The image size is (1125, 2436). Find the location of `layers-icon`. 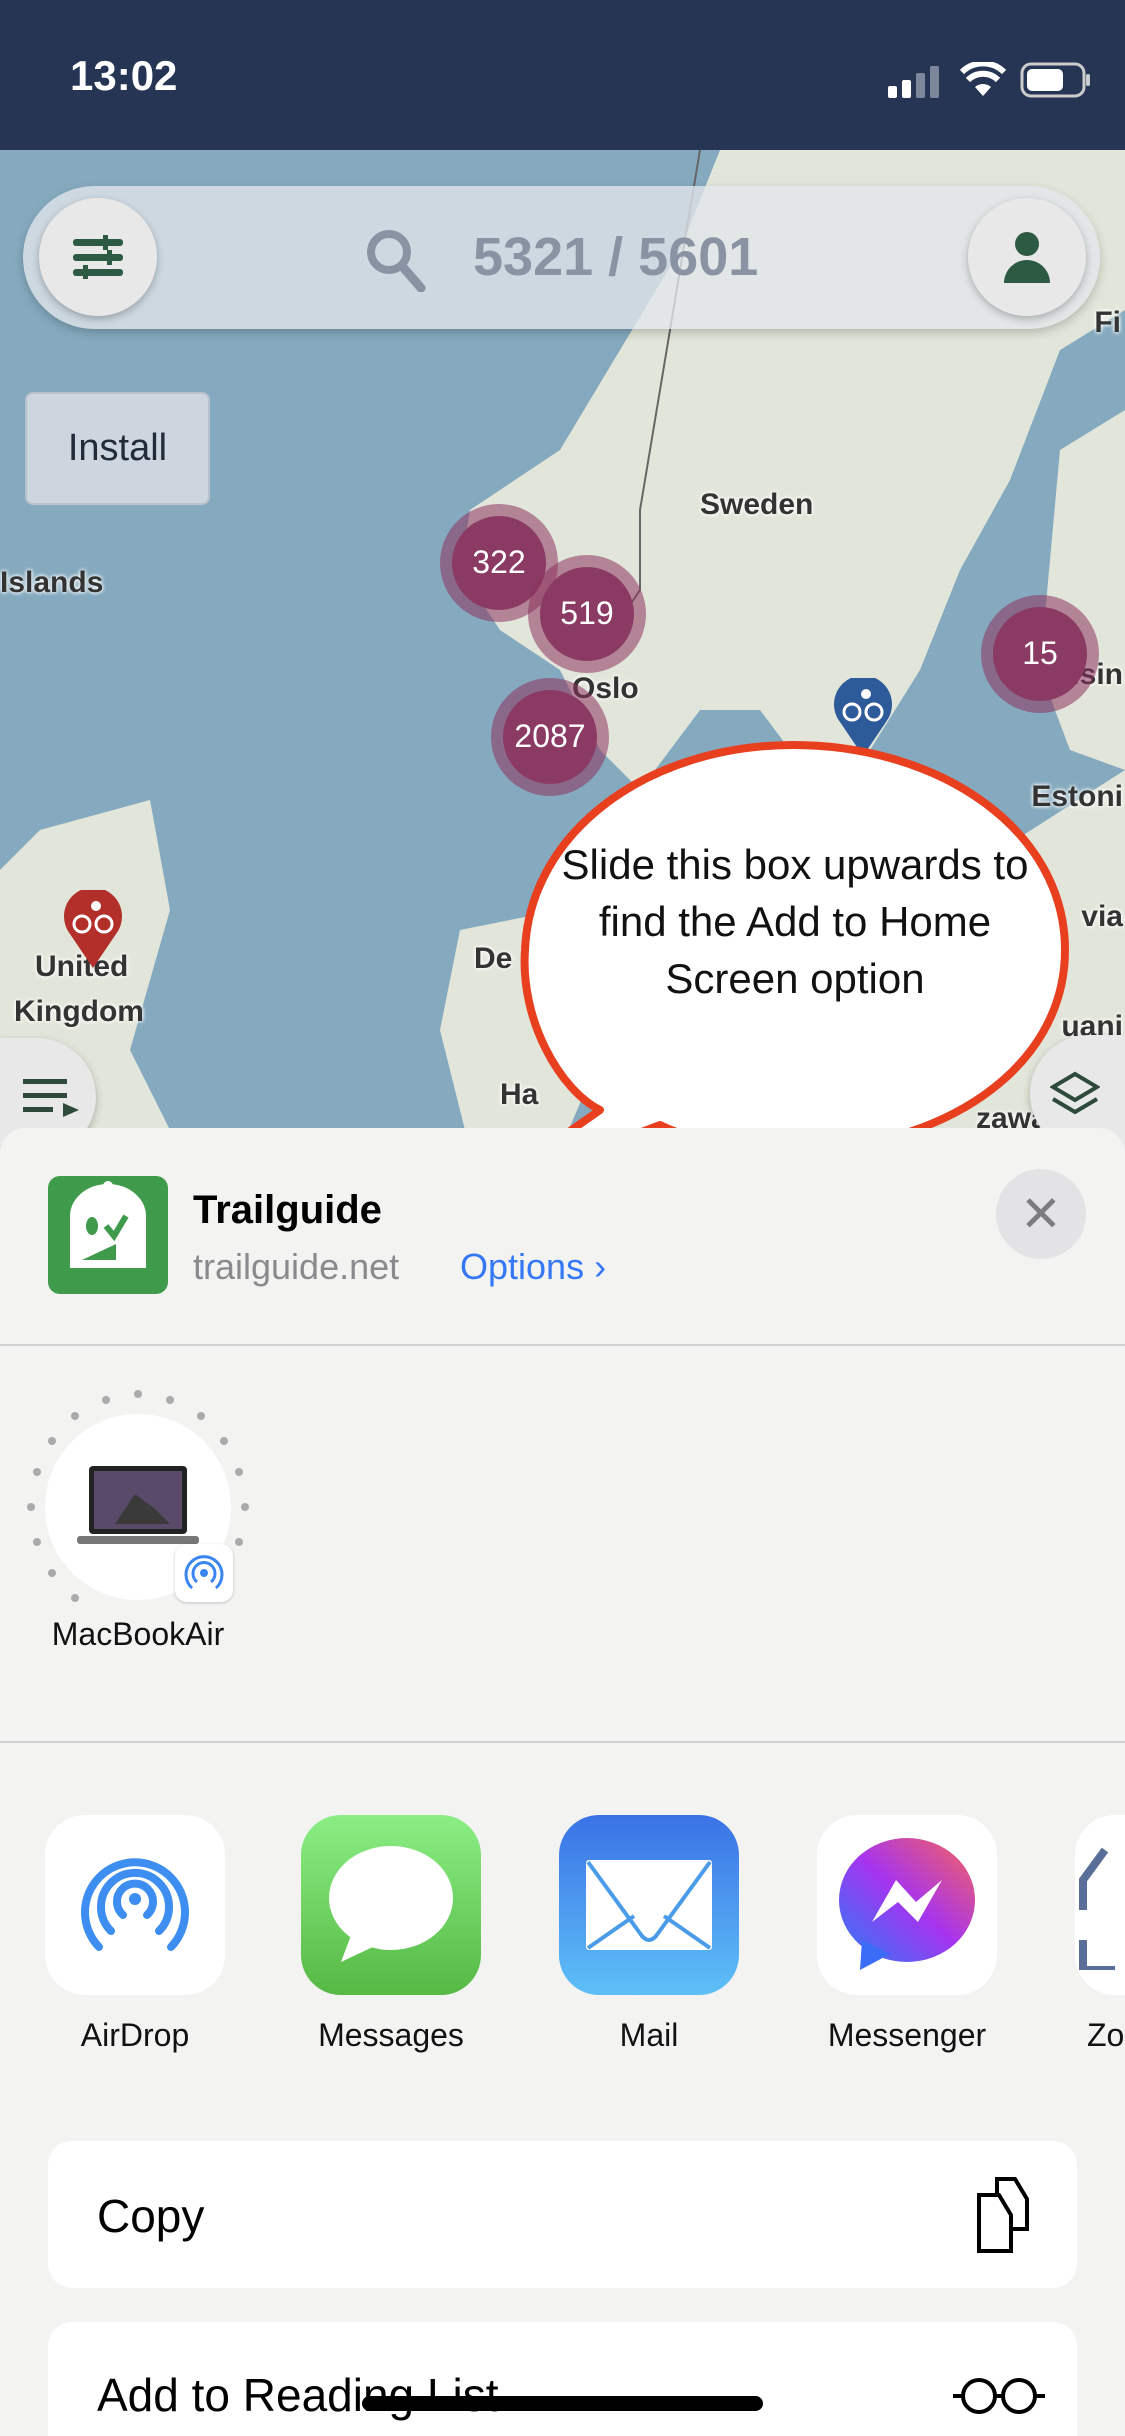

layers-icon is located at coordinates (1074, 1093).